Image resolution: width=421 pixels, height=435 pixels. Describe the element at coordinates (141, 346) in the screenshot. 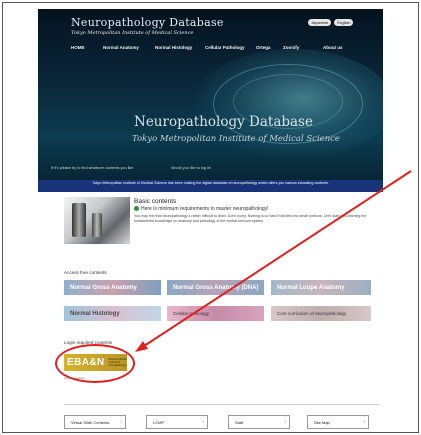

I see `annotation-arrow-head` at that location.